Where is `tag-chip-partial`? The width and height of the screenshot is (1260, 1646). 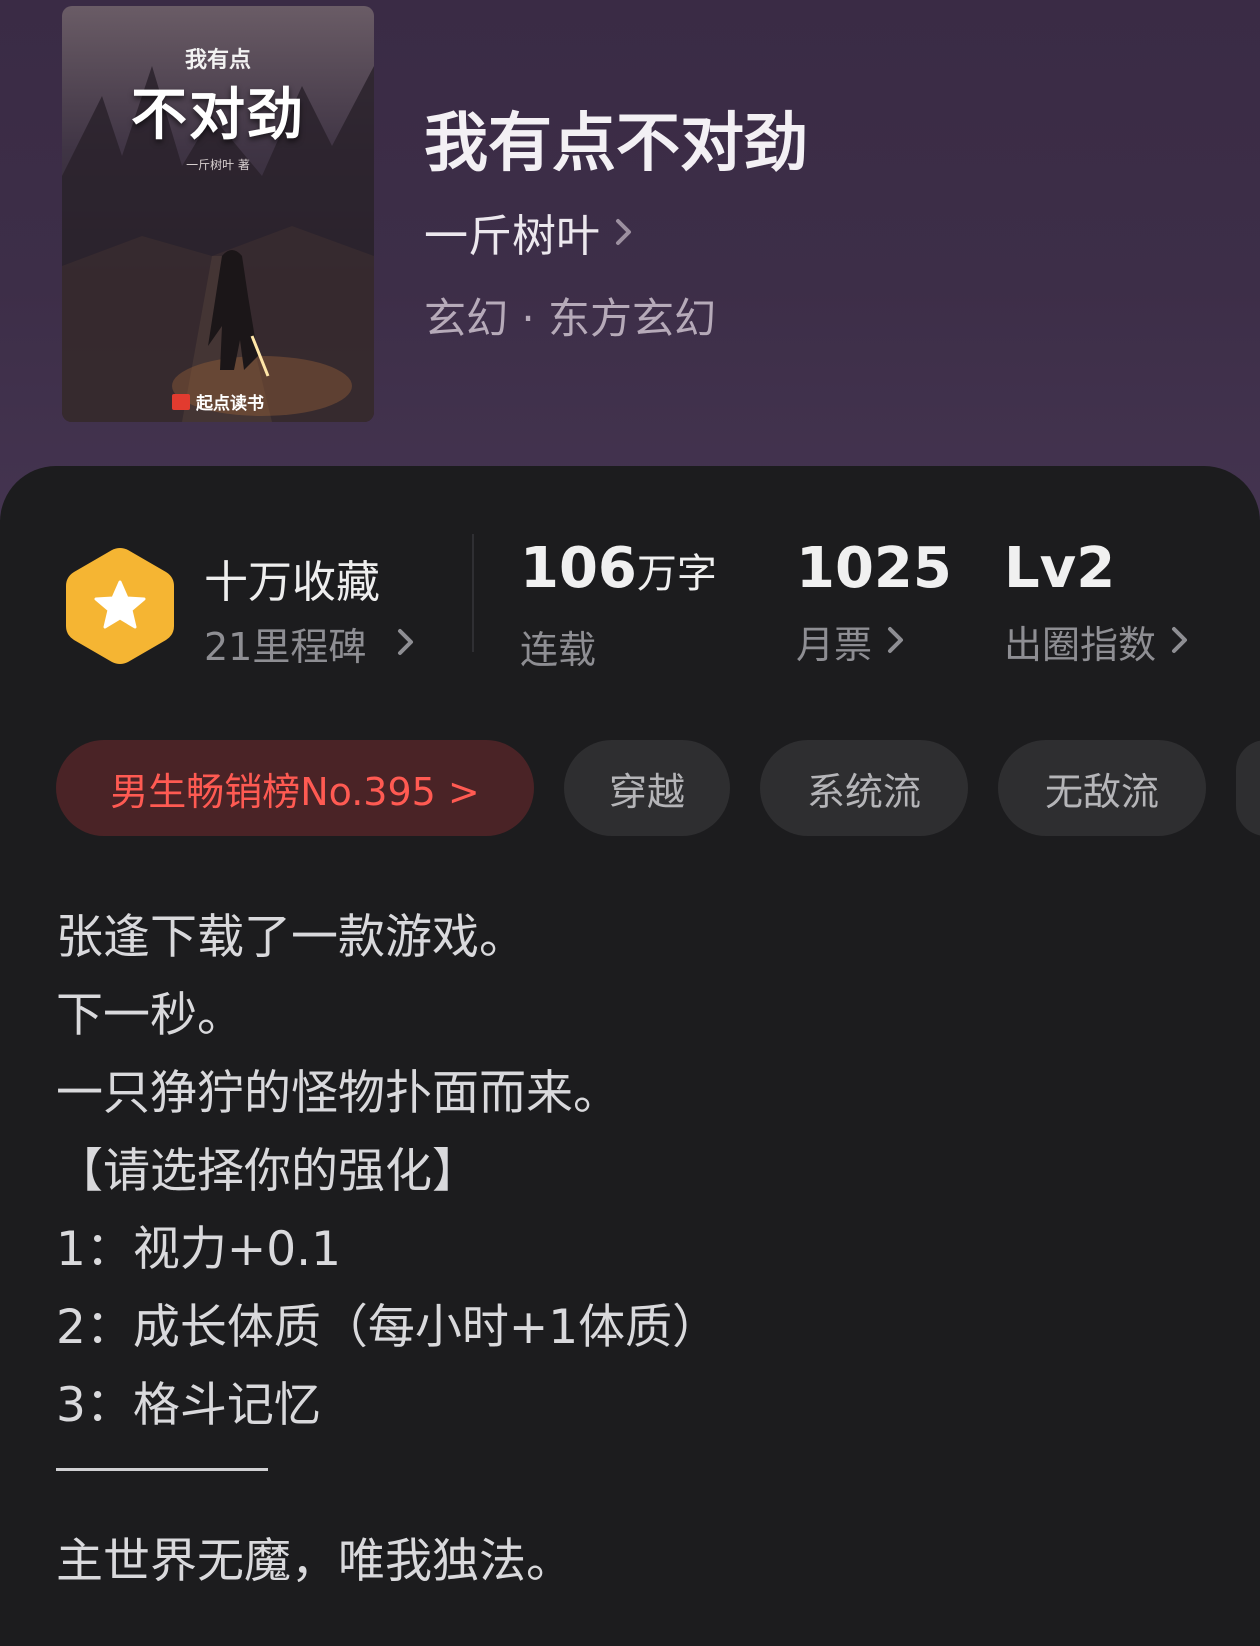 tag-chip-partial is located at coordinates (1248, 788).